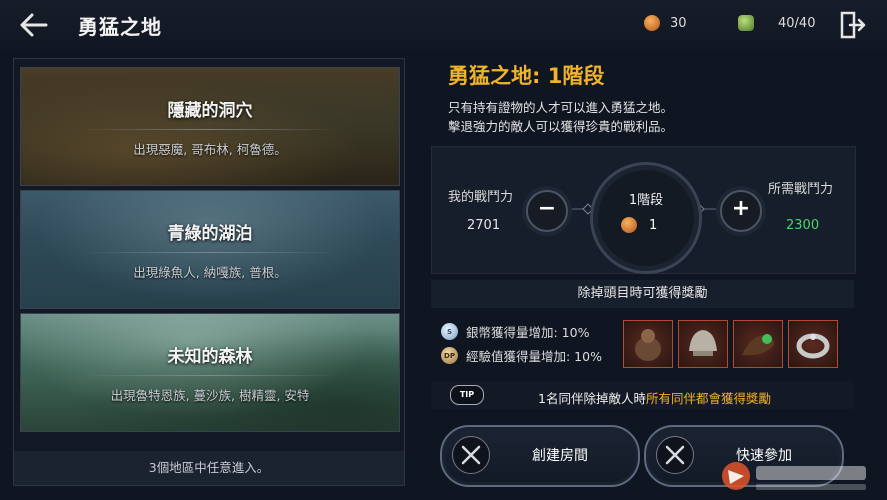 The height and width of the screenshot is (500, 887). I want to click on my-power-value: 2701, so click(484, 225).